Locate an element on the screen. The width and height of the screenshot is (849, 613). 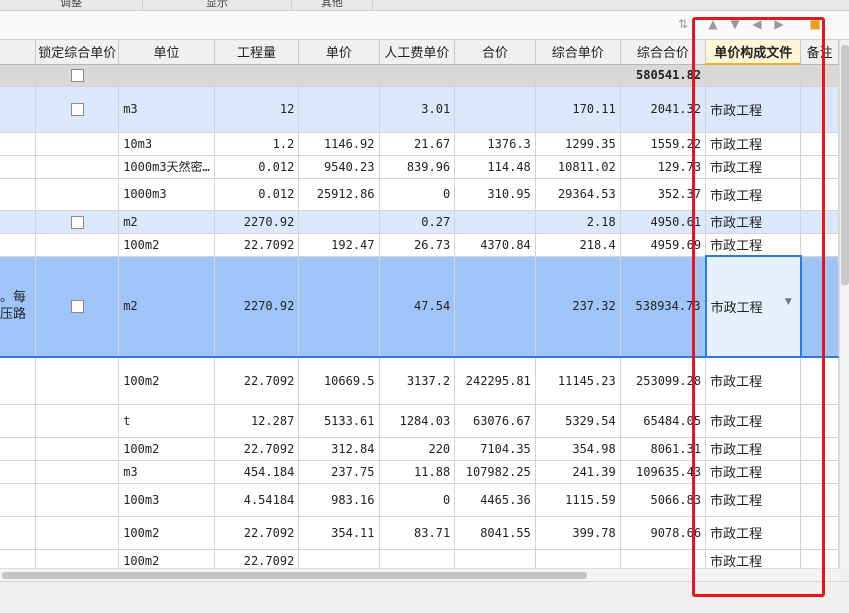
col-comp-total: 综合合价 is located at coordinates (663, 52).